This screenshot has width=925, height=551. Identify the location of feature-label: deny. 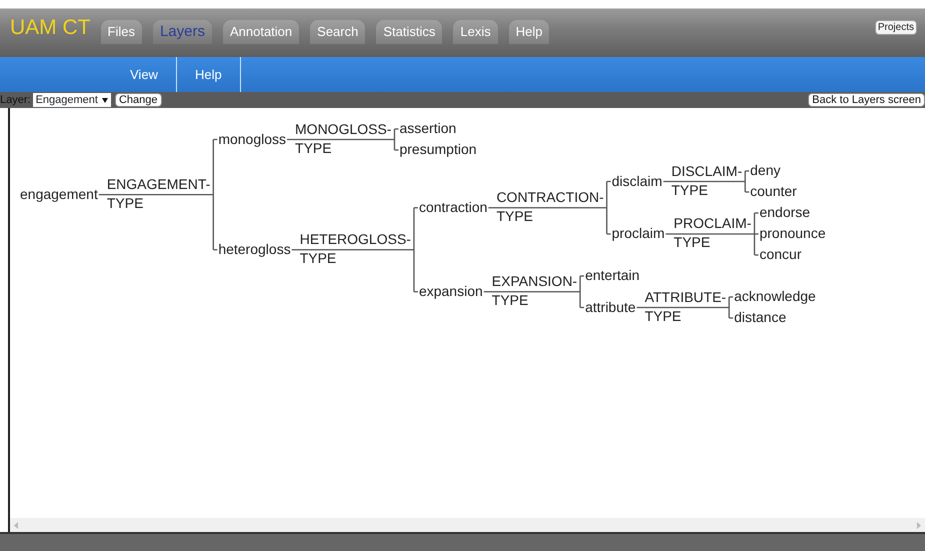
(765, 170).